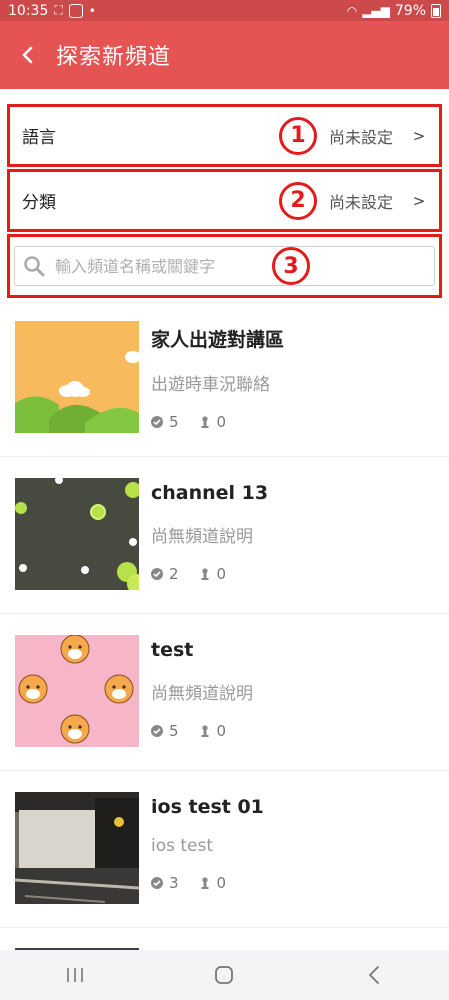 This screenshot has width=449, height=1000. I want to click on channel-stats: 3 0, so click(207, 883).